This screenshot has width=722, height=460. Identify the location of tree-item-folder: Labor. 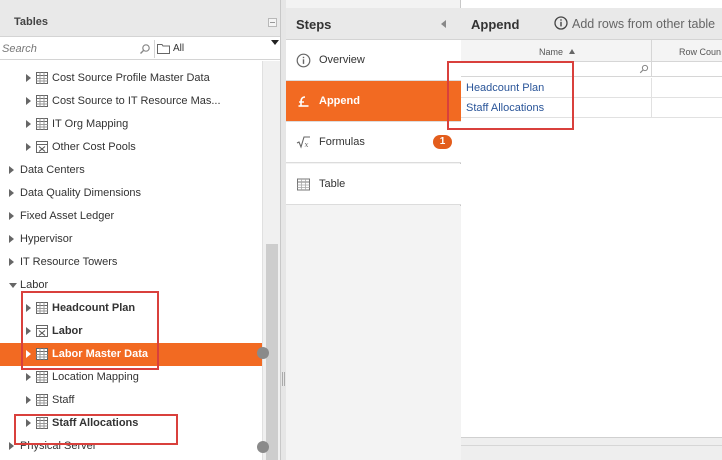
(131, 285).